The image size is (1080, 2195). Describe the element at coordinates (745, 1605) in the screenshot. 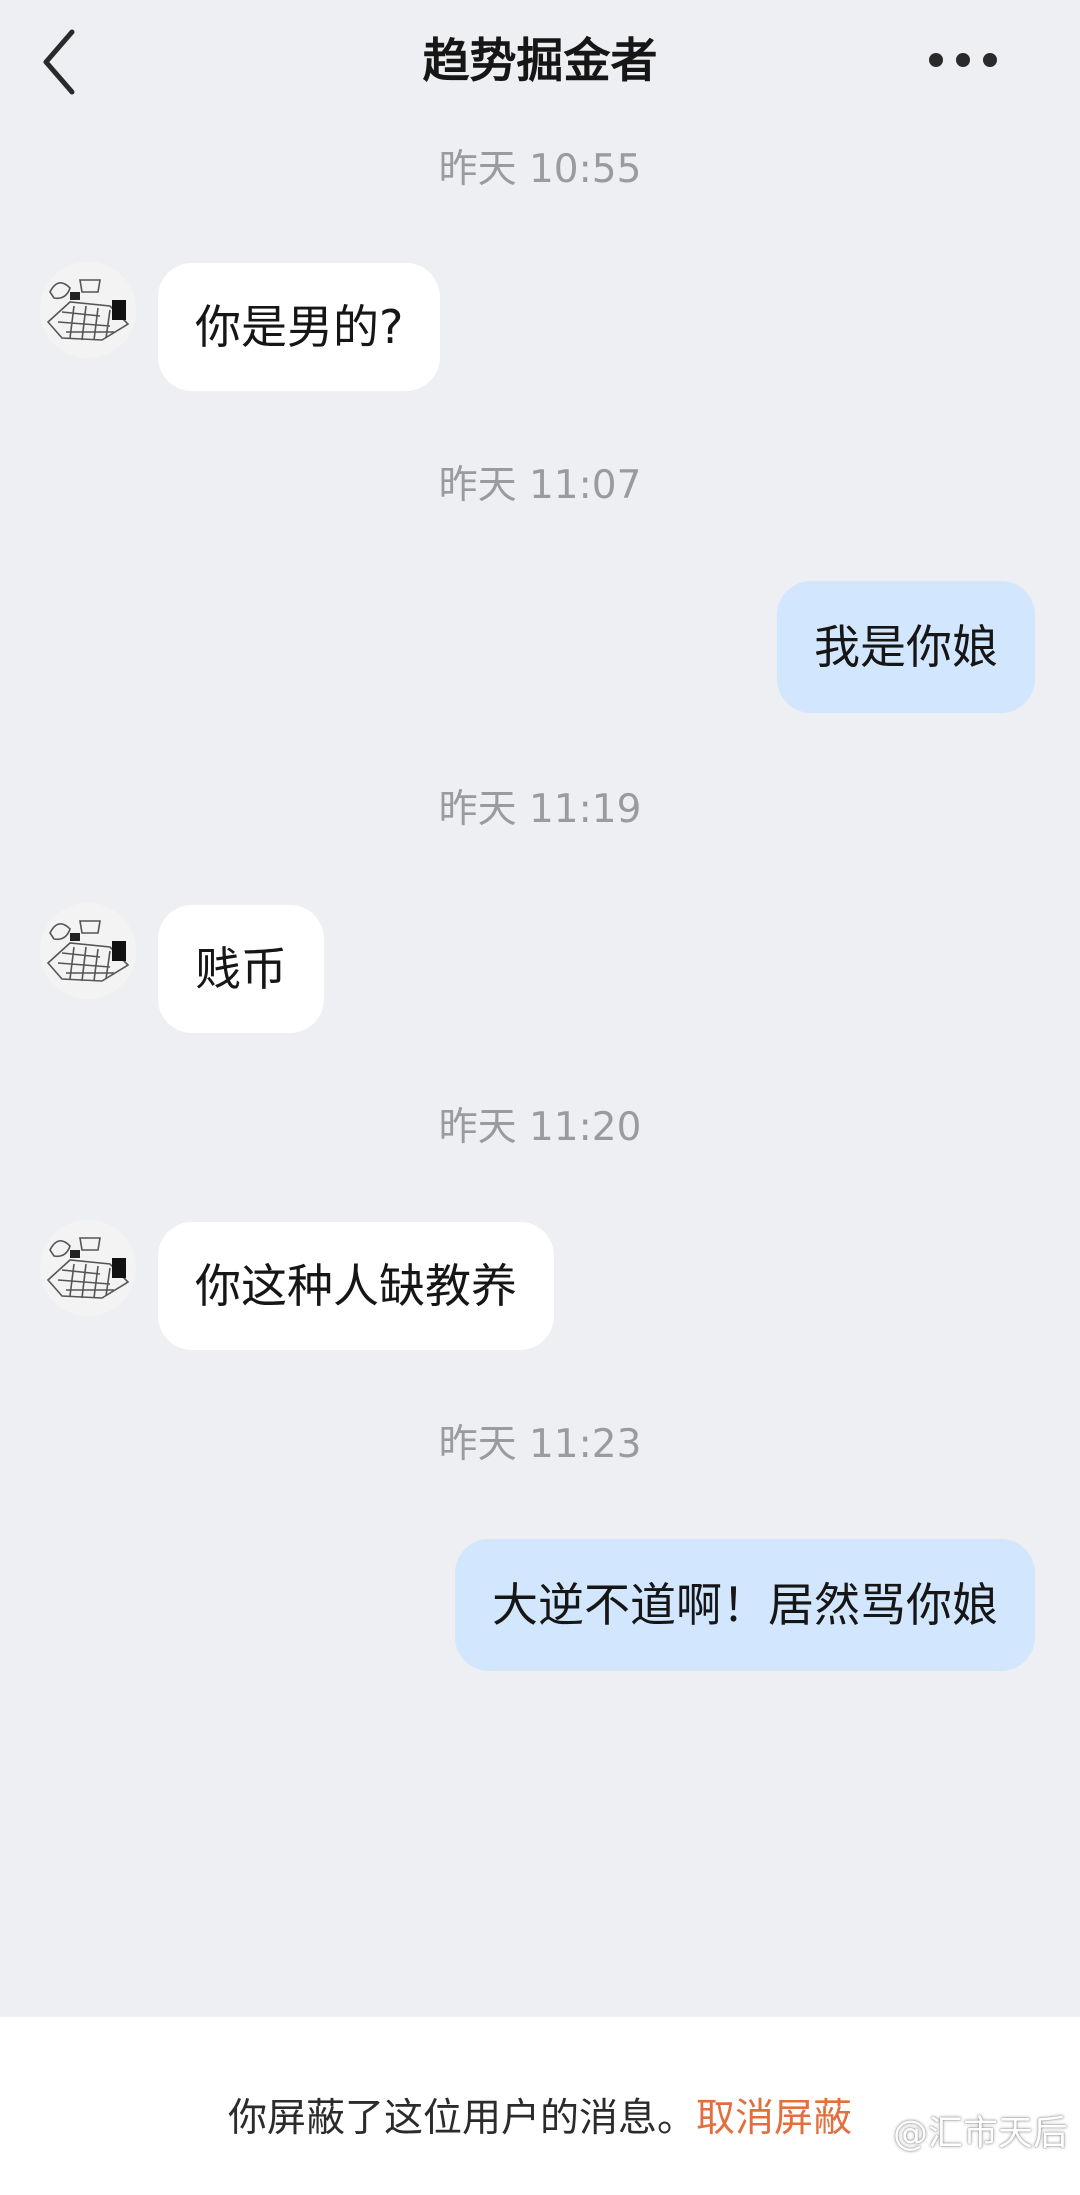

I see `message-bubble-outgoing: 大逆不道啊！居然骂你娘` at that location.